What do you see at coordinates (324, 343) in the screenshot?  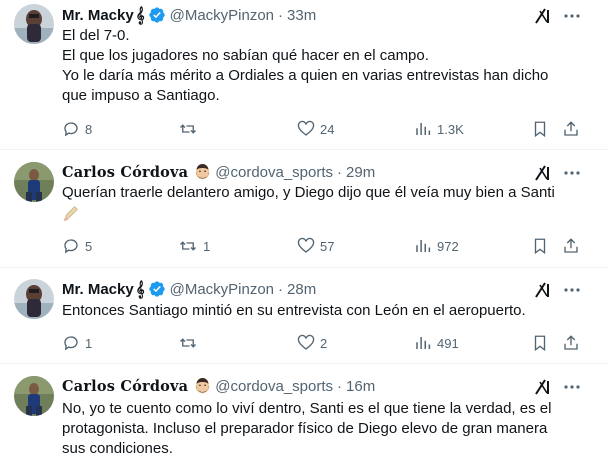 I see `like-count: 2` at bounding box center [324, 343].